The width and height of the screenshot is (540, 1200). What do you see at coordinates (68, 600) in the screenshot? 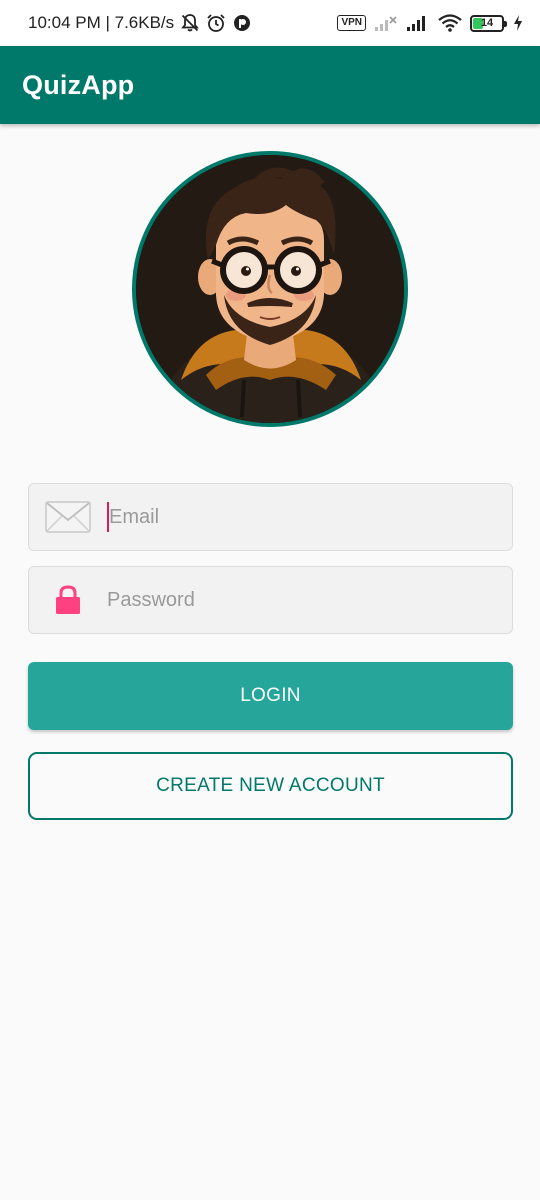
I see `lock-icon` at bounding box center [68, 600].